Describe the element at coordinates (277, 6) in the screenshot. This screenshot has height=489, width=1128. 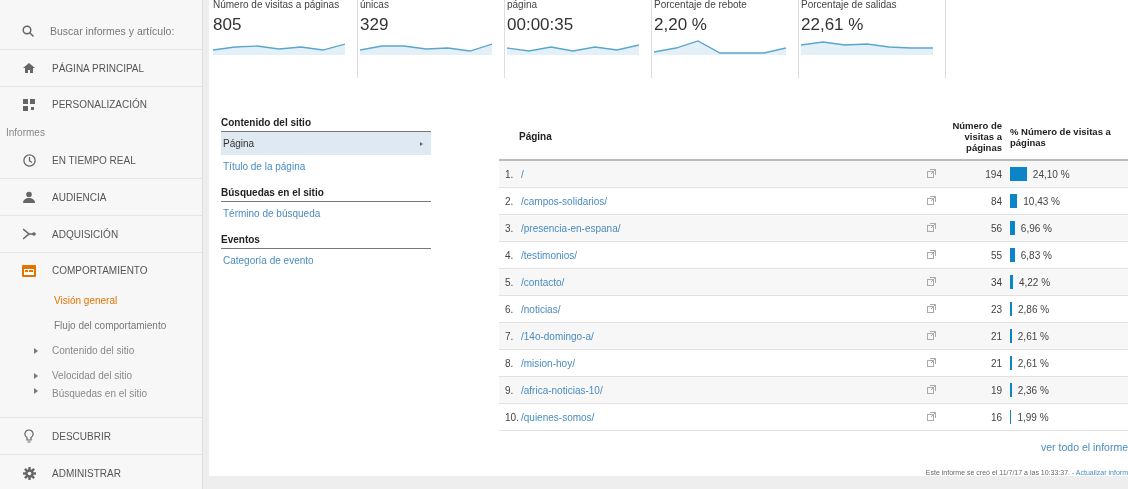
I see `metric-label: Número de visitas a páginas` at that location.